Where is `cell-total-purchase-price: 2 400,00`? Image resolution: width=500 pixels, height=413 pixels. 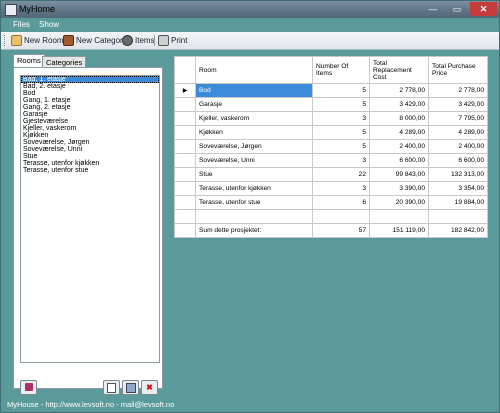 cell-total-purchase-price: 2 400,00 is located at coordinates (458, 146).